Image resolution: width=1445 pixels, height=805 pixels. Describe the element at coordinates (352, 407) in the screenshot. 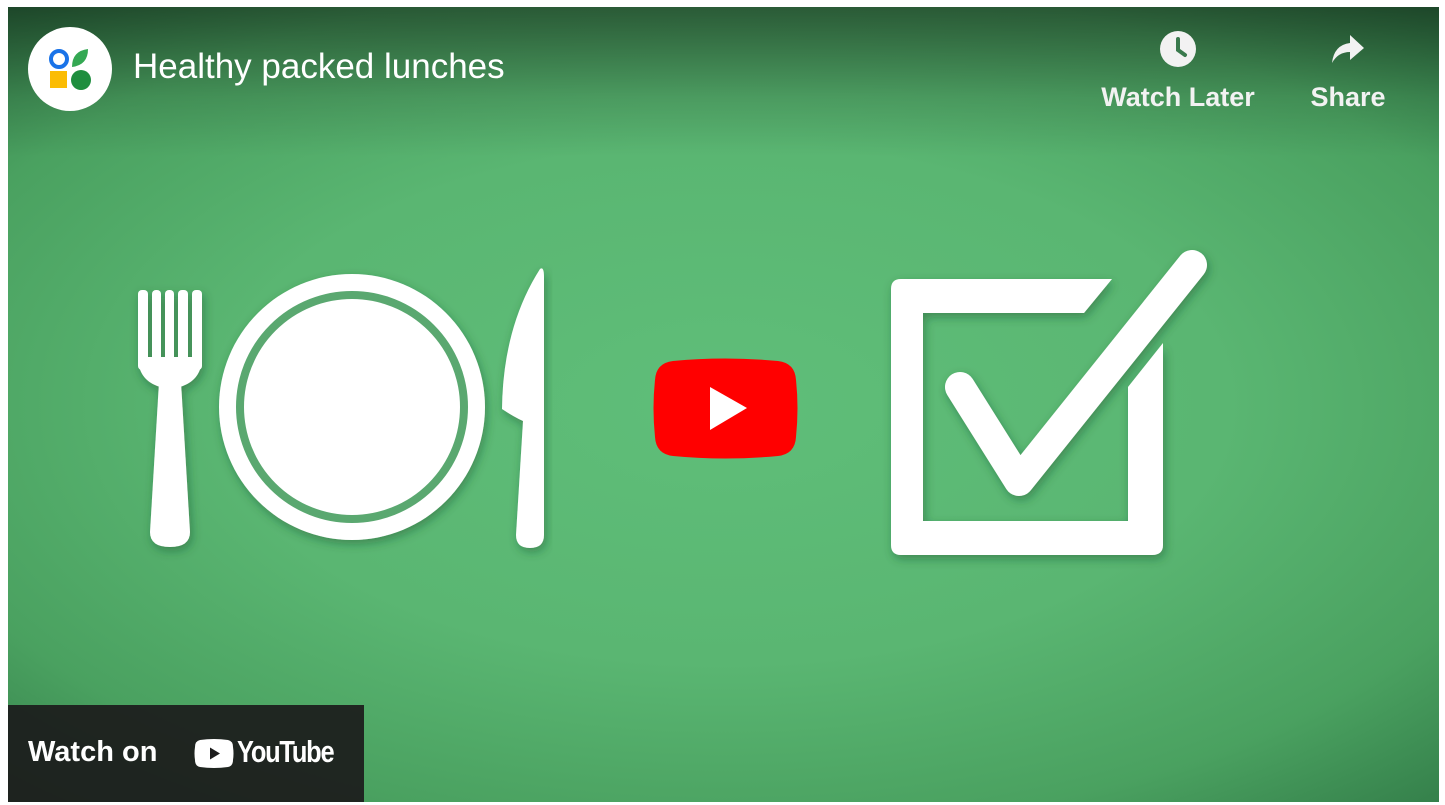

I see `plate-icon` at that location.